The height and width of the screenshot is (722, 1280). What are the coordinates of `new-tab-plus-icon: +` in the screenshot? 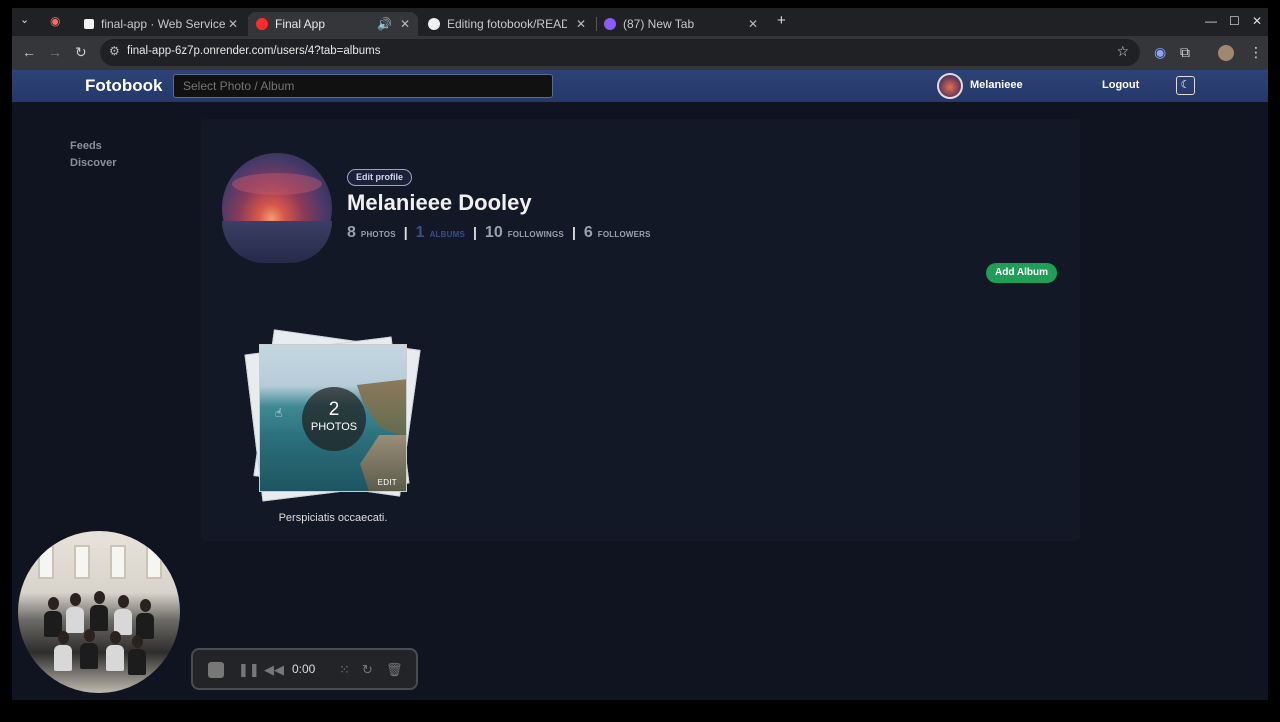 It's located at (781, 20).